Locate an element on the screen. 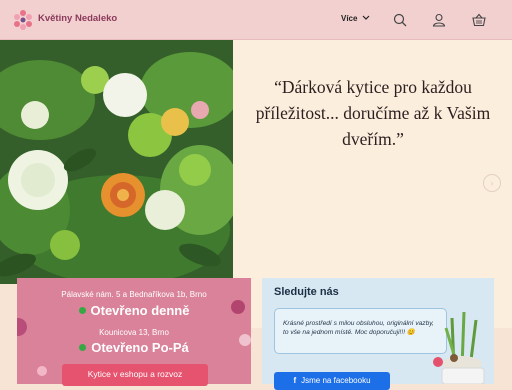 The width and height of the screenshot is (512, 390). store1-status-text: Otevřeno denně is located at coordinates (140, 310).